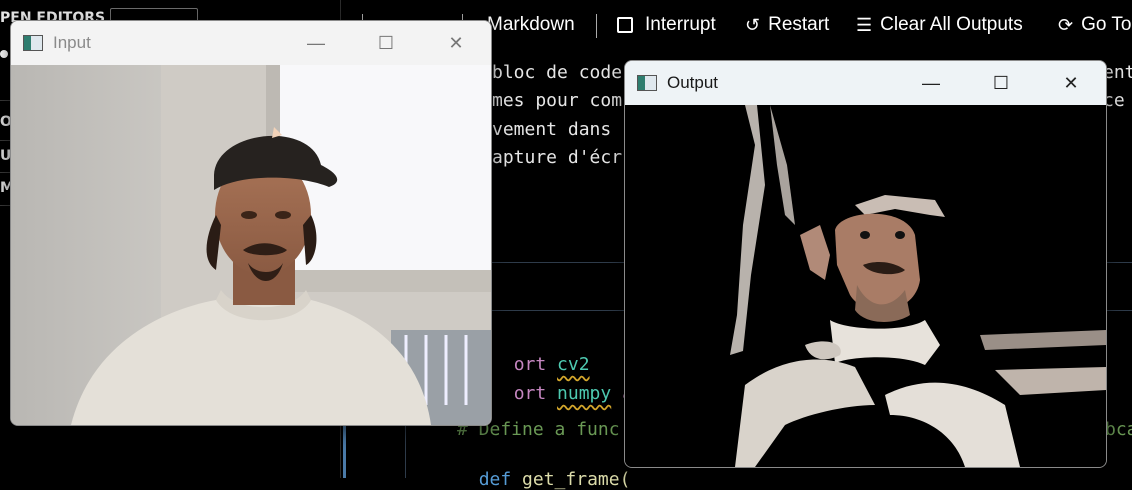 Image resolution: width=1132 pixels, height=490 pixels. What do you see at coordinates (557, 72) in the screenshot?
I see `markdown-line: bloc de code` at bounding box center [557, 72].